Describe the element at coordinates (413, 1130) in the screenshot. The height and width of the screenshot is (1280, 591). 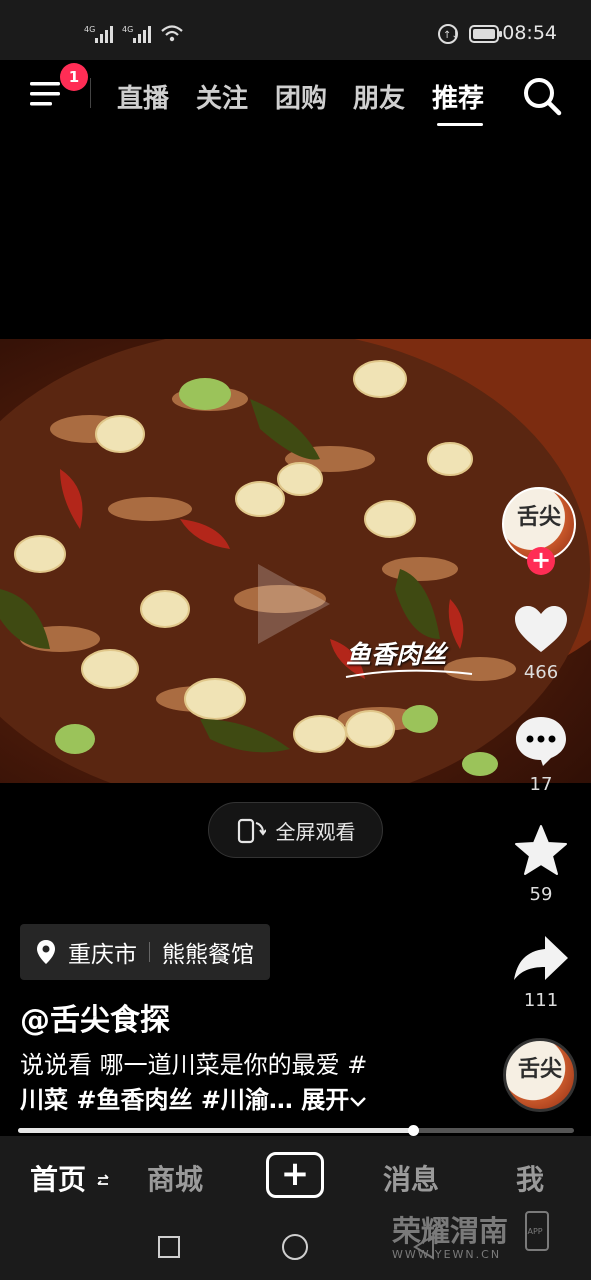
I see `progress-handle` at that location.